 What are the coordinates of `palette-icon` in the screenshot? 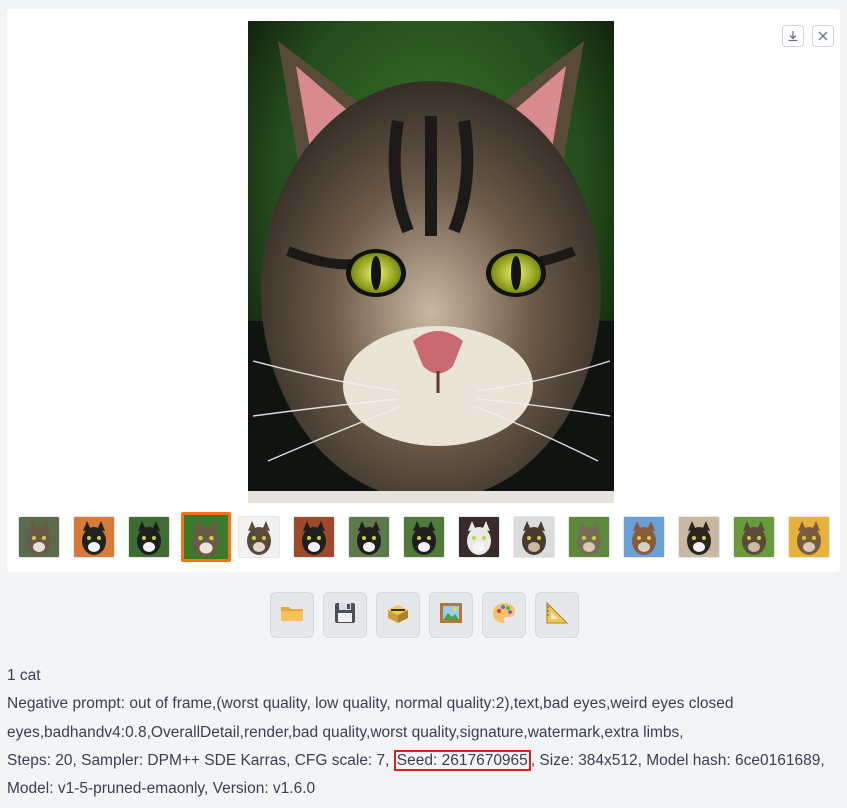 It's located at (504, 615).